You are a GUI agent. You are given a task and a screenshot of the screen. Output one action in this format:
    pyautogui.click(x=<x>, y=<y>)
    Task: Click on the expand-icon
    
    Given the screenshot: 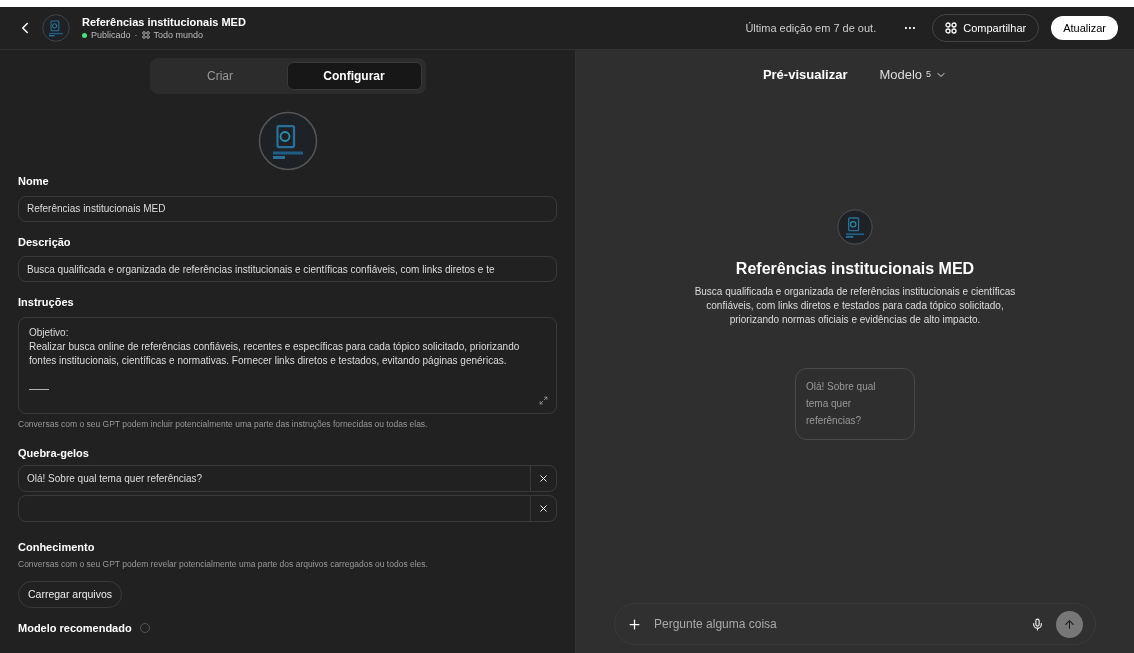 What is the action you would take?
    pyautogui.click(x=543, y=400)
    